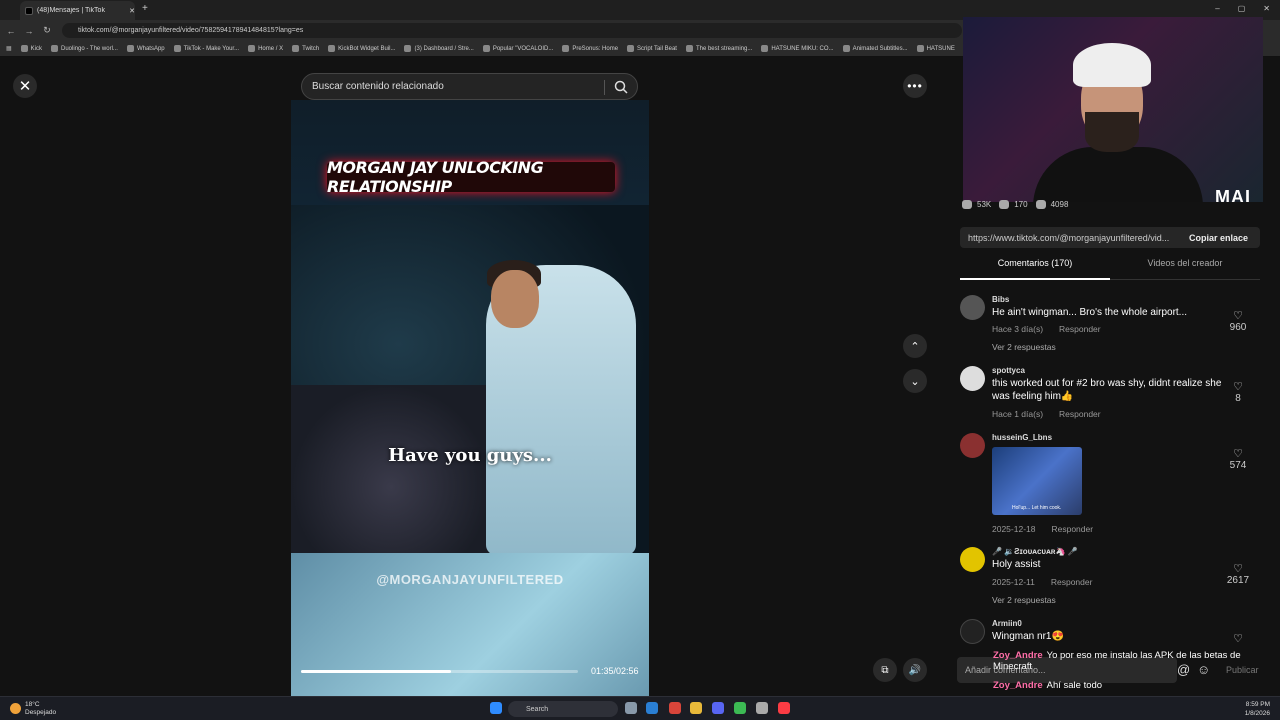  Describe the element at coordinates (915, 670) in the screenshot. I see `volume-icon: 🔊` at that location.